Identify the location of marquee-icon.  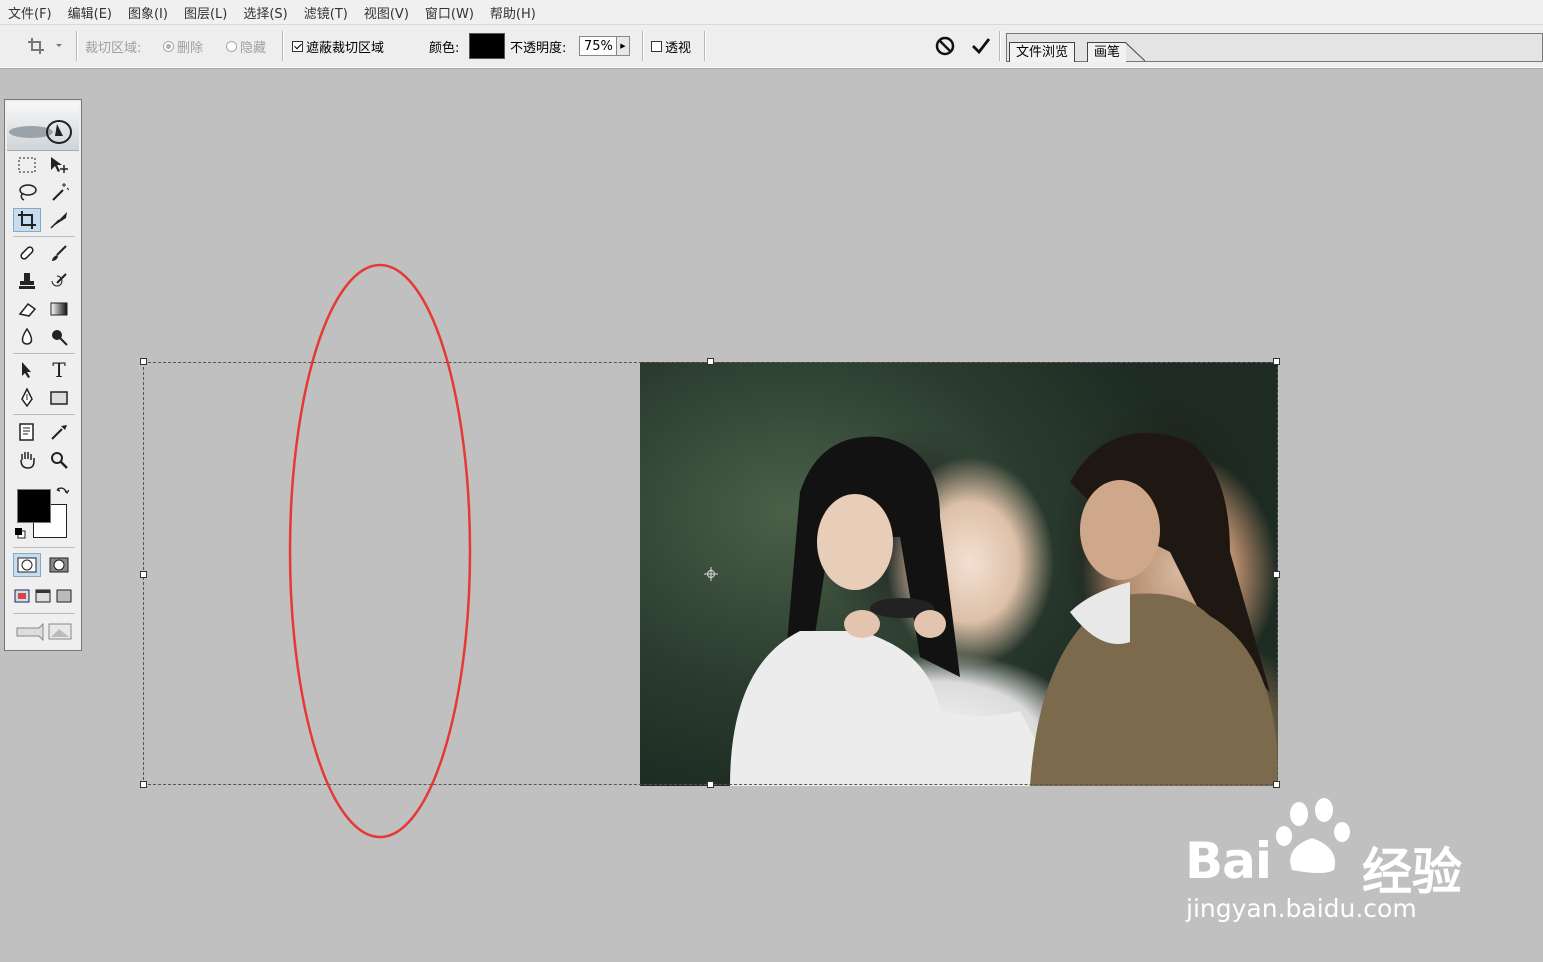
(27, 165).